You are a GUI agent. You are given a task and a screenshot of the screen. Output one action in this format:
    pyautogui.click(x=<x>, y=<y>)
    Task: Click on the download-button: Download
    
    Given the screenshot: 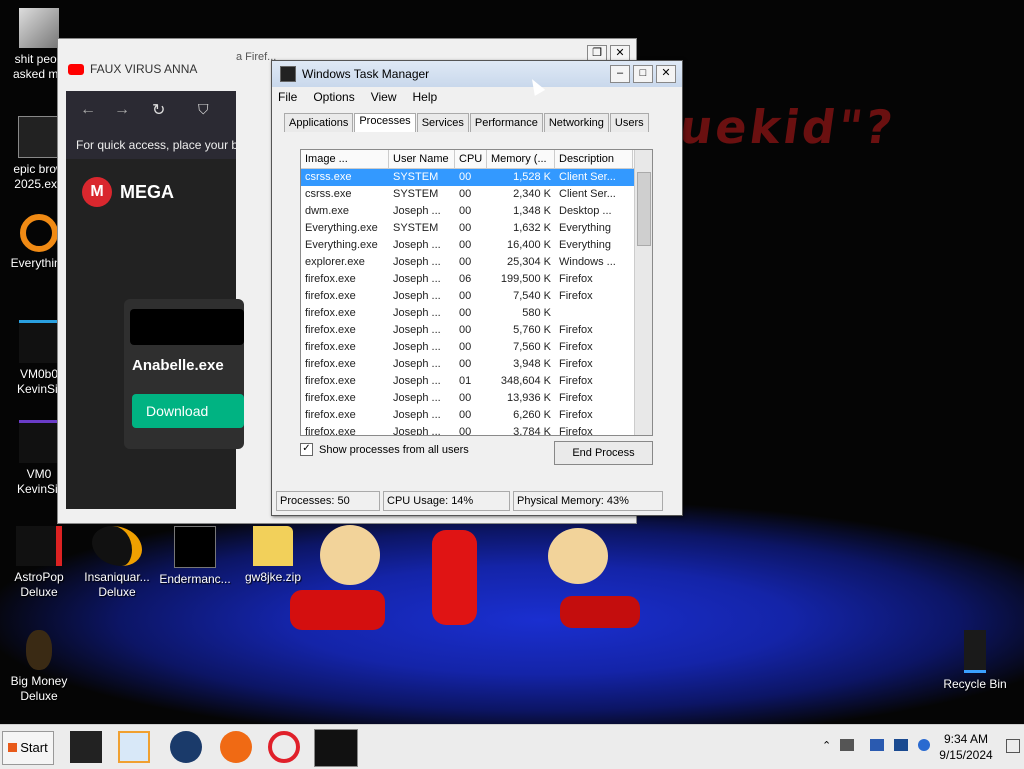 What is the action you would take?
    pyautogui.click(x=188, y=411)
    